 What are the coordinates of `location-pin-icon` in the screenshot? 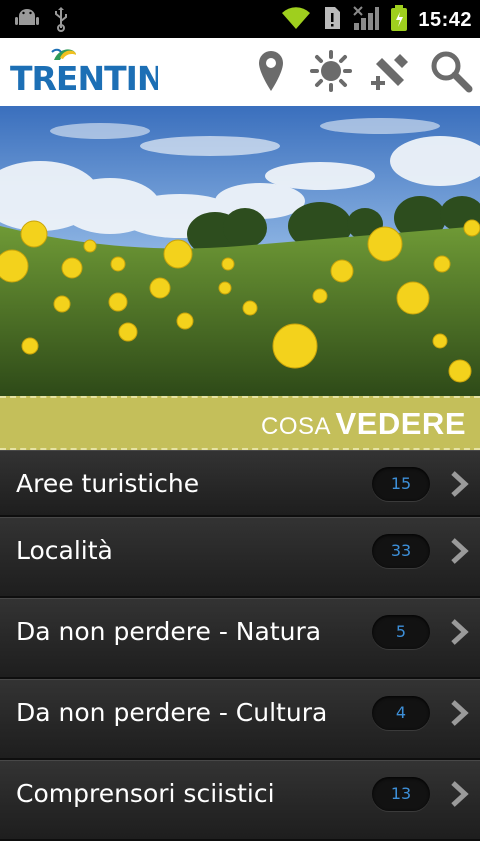 It's located at (271, 71).